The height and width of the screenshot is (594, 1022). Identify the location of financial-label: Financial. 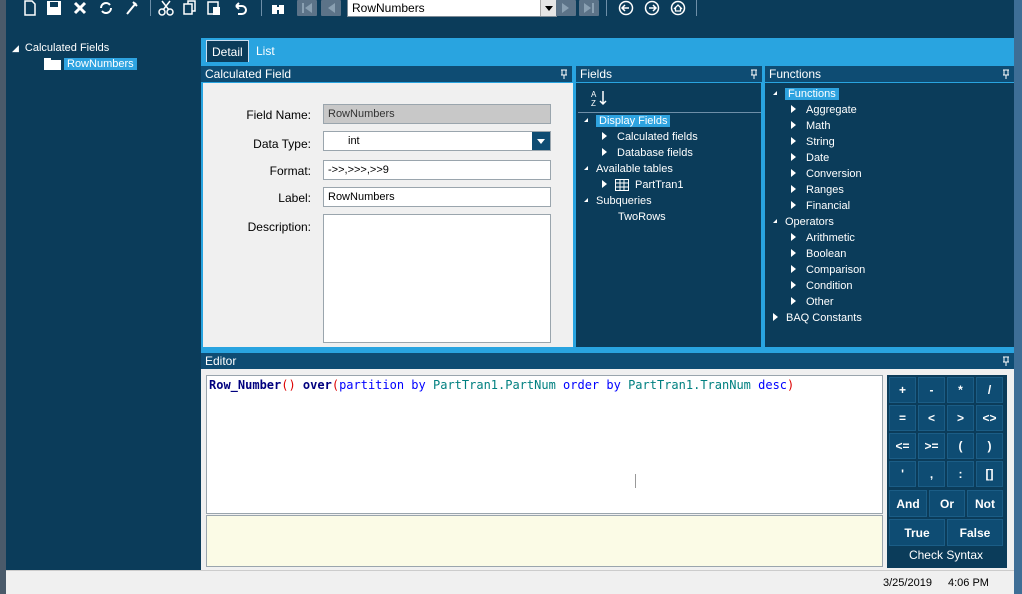
(828, 206).